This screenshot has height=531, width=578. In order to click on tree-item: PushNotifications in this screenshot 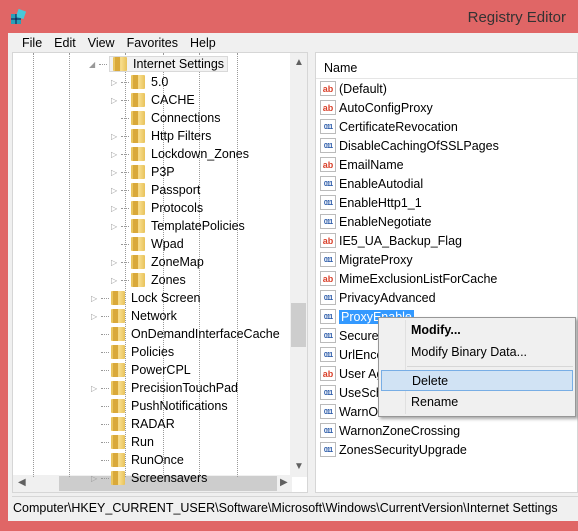, I will do `click(164, 406)`.